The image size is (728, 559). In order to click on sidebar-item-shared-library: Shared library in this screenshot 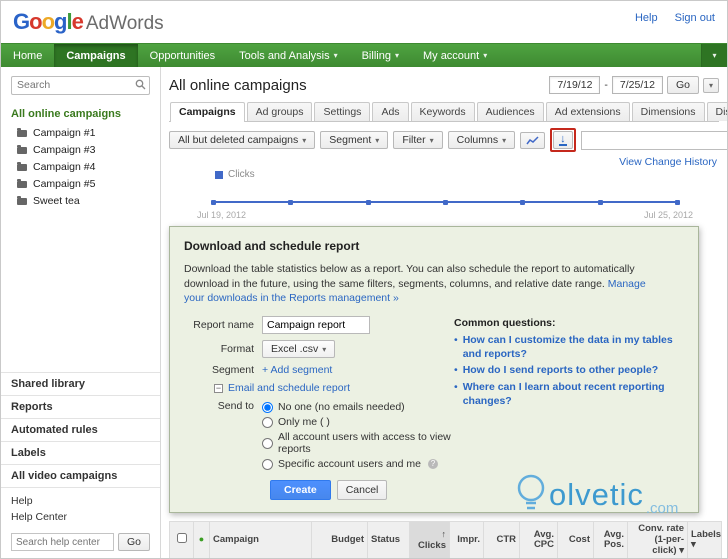, I will do `click(80, 383)`.